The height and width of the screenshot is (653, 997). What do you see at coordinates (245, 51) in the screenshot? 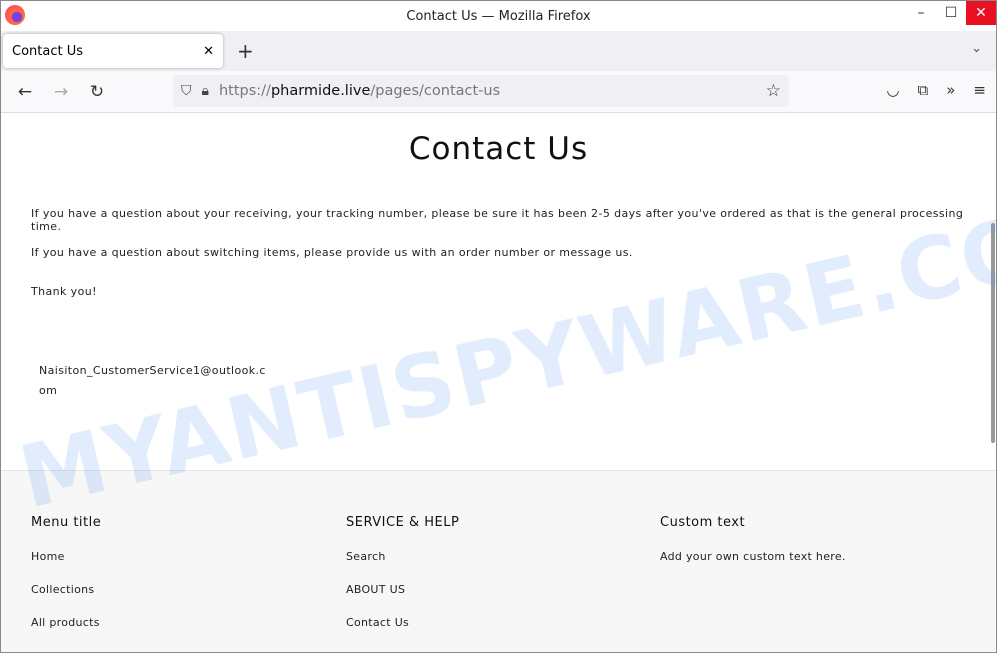
I see `new-tab-button: +` at bounding box center [245, 51].